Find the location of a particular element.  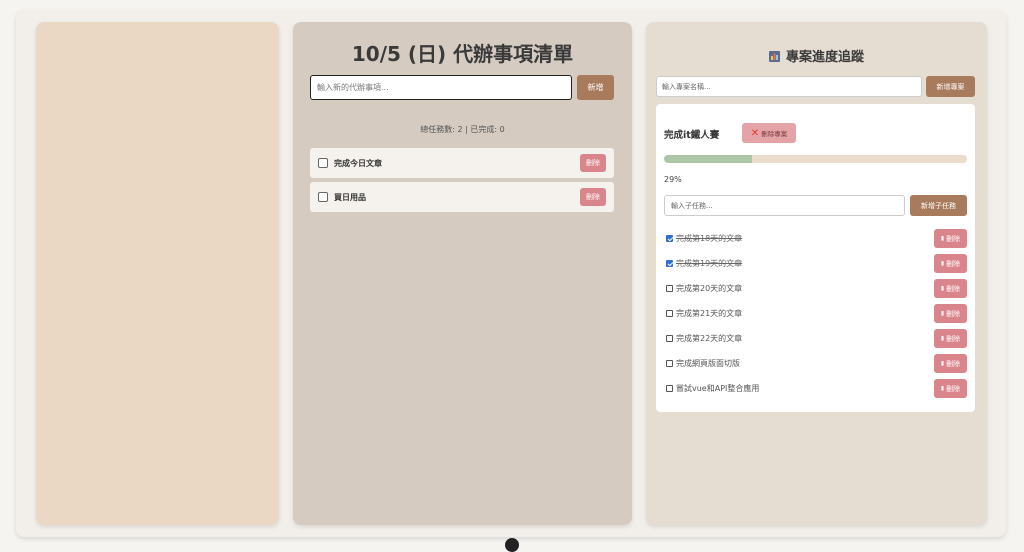

add-subtask-button: 新增子任務 is located at coordinates (938, 205).